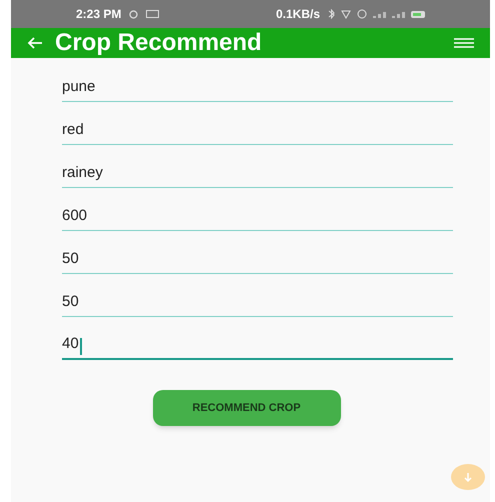 The width and height of the screenshot is (495, 502). I want to click on battery-icon, so click(418, 14).